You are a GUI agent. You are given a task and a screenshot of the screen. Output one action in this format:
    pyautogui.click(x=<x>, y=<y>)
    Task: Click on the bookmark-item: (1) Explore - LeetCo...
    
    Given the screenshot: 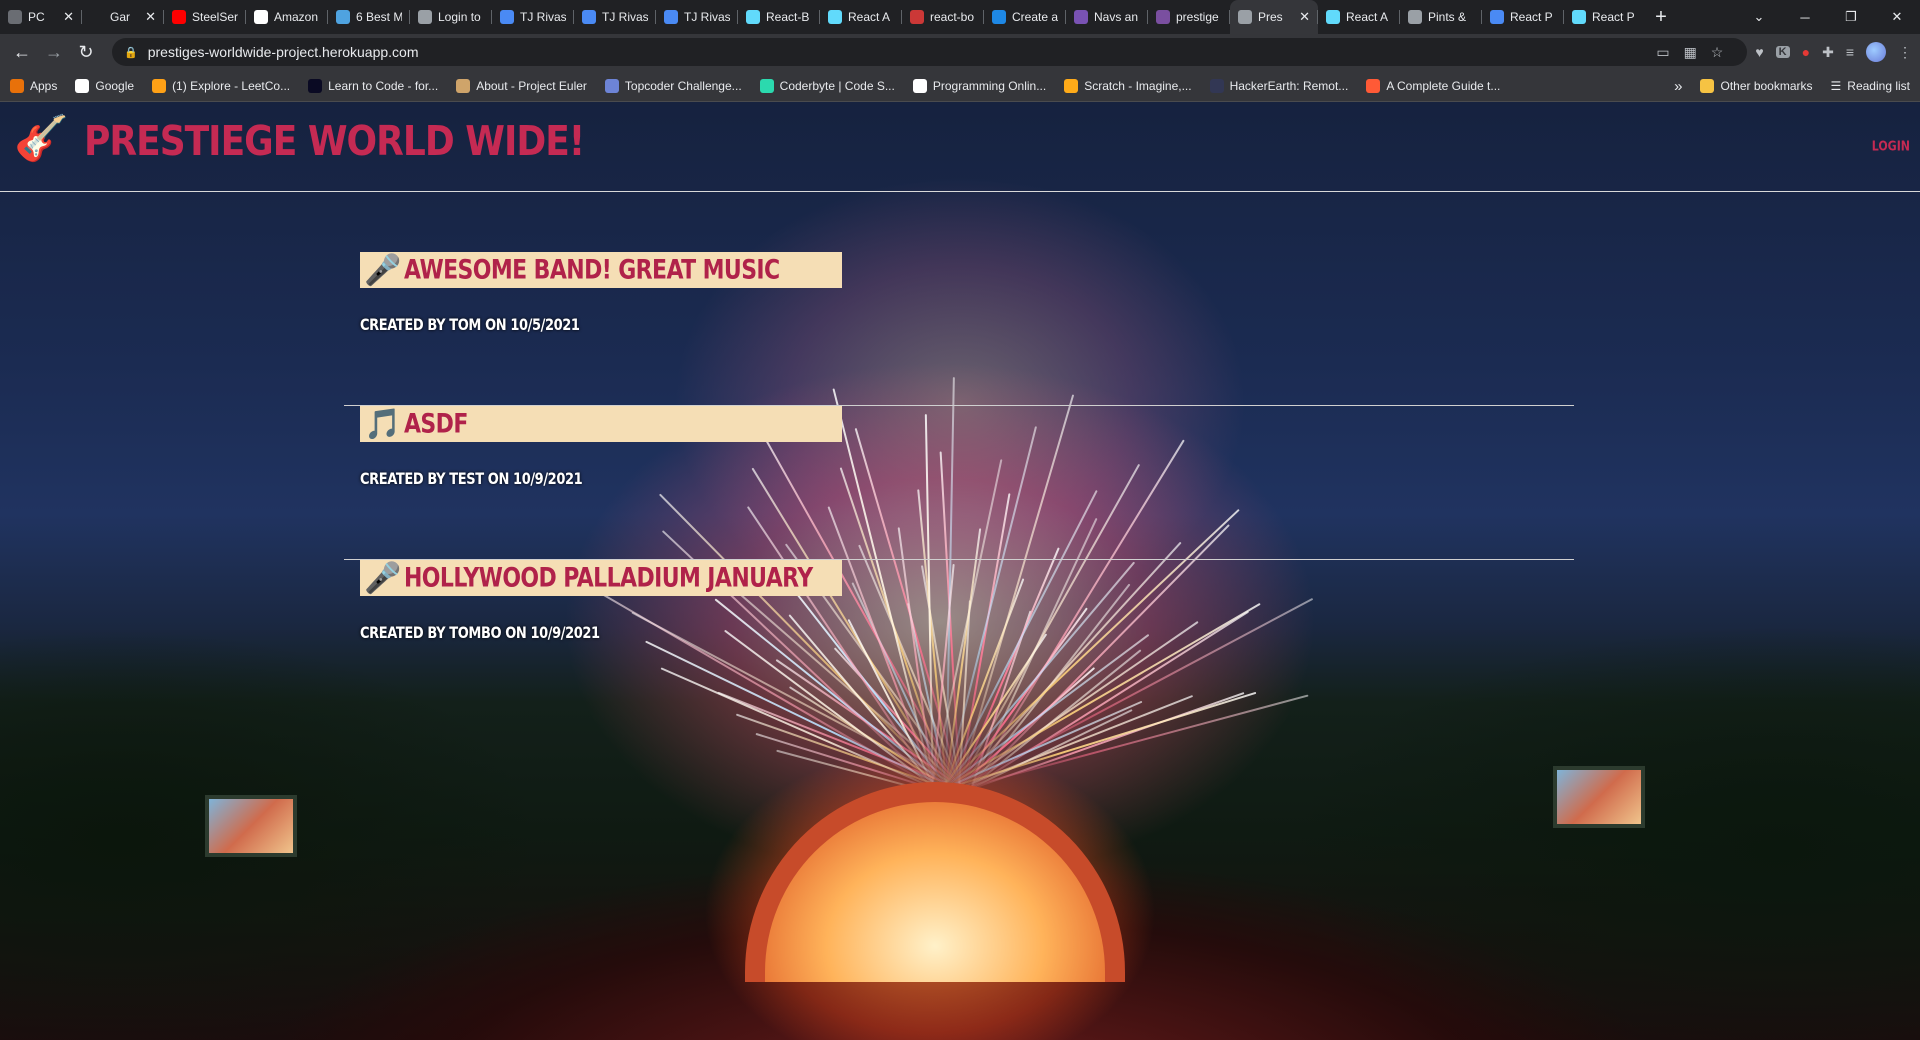 What is the action you would take?
    pyautogui.click(x=221, y=85)
    